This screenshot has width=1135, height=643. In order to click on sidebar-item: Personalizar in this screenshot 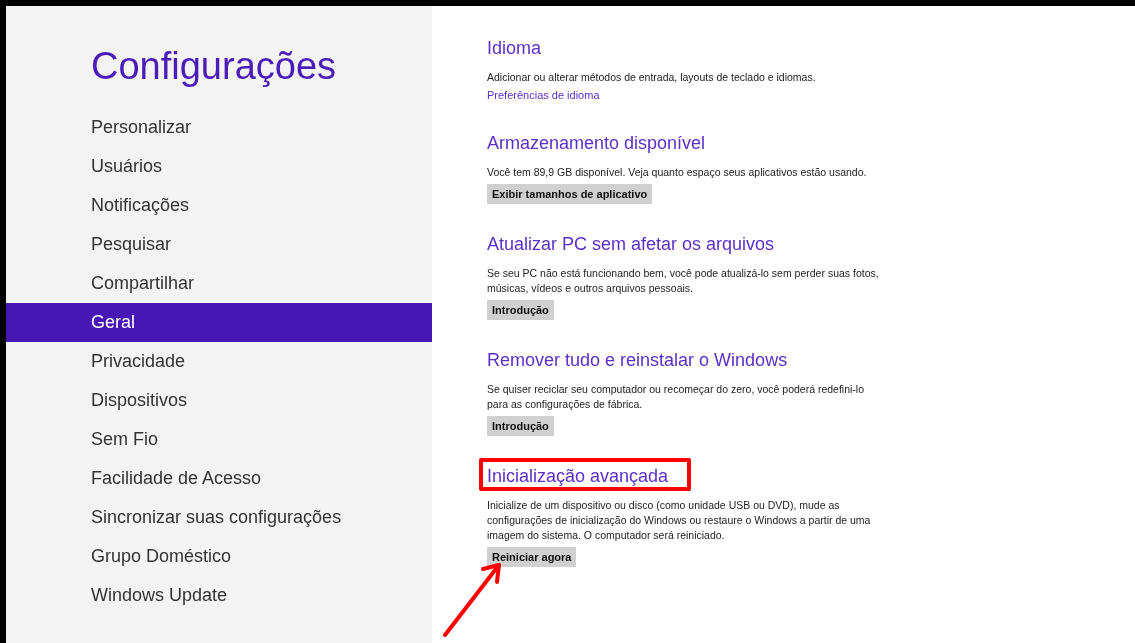, I will do `click(219, 127)`.